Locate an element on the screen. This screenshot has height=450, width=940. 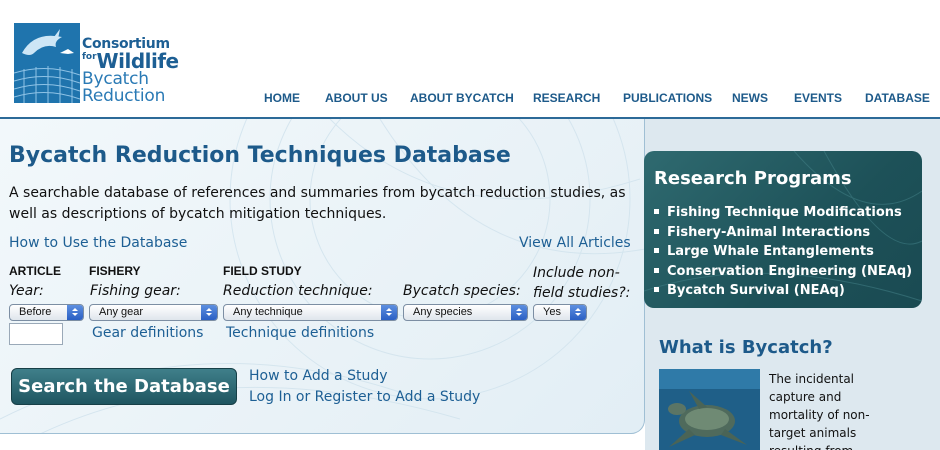
bycatch-species-label: Bycatch species: is located at coordinates (462, 291).